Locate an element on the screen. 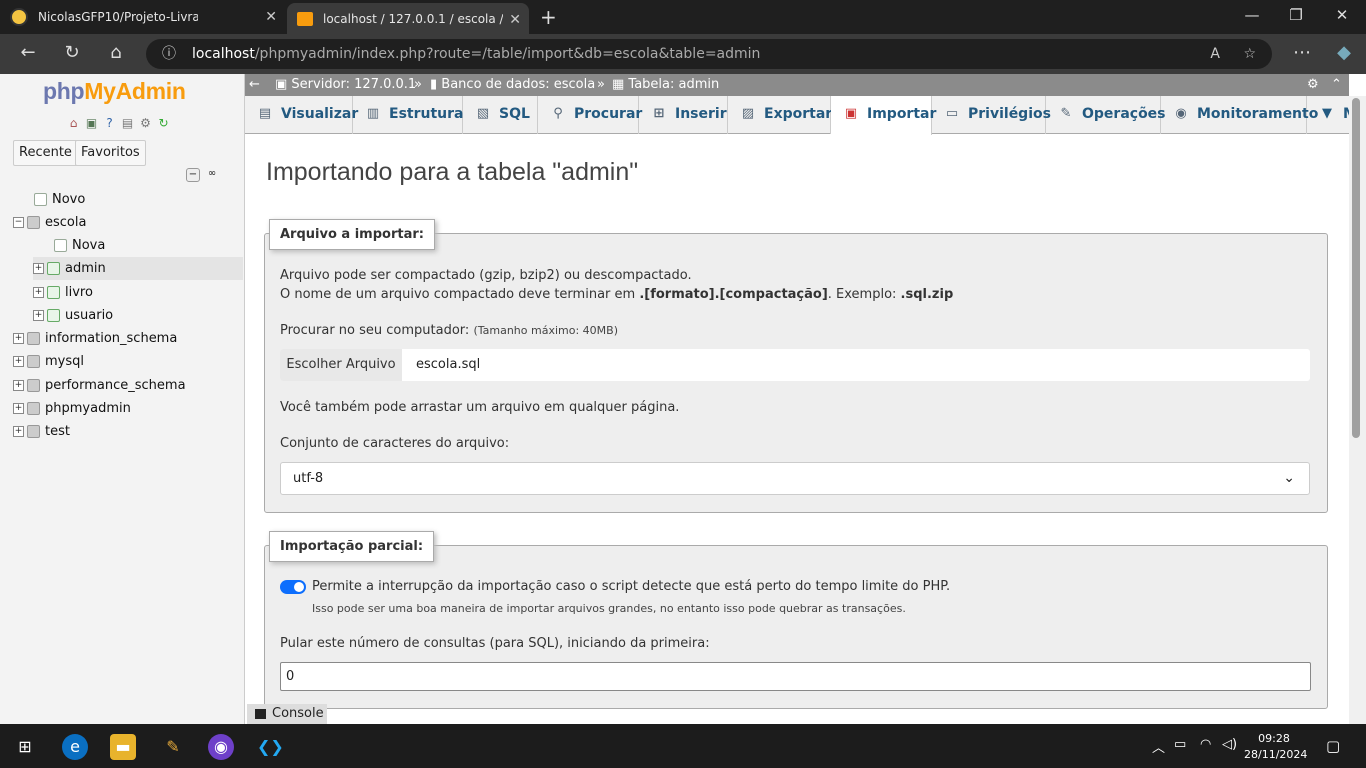 Image resolution: width=1366 pixels, height=768 pixels. tree-item-performance-schema: + performance_schema is located at coordinates (99, 385).